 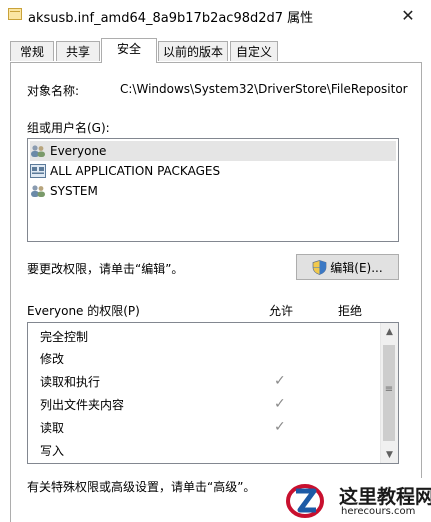 I want to click on deny-column-header: 拒绝, so click(x=350, y=311).